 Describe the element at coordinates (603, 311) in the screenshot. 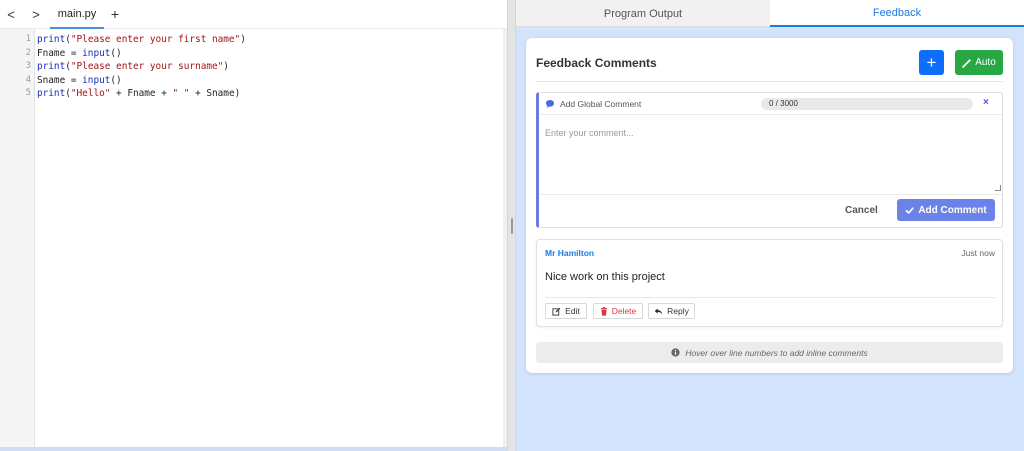

I see `trash-icon` at that location.